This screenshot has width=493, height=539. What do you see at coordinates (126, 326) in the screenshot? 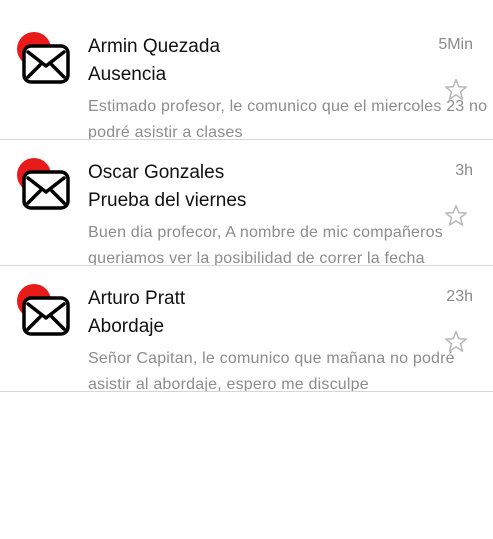
I see `email-subject: Abordaje` at bounding box center [126, 326].